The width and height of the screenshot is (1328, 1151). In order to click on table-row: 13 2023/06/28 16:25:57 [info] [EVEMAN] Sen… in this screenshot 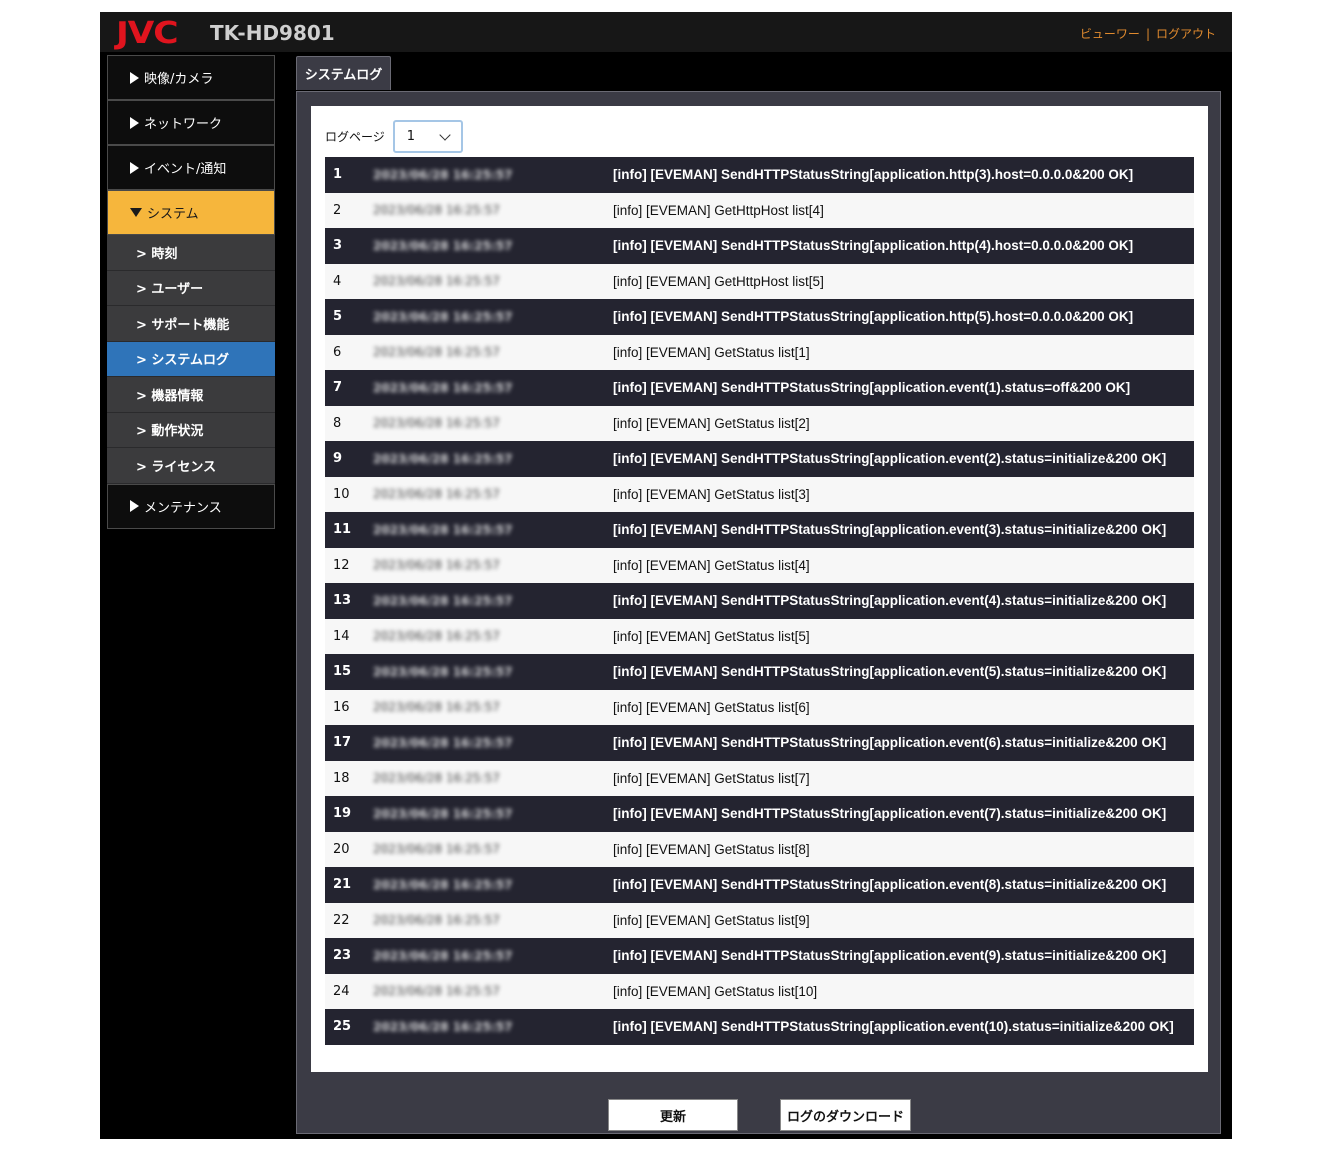, I will do `click(759, 601)`.